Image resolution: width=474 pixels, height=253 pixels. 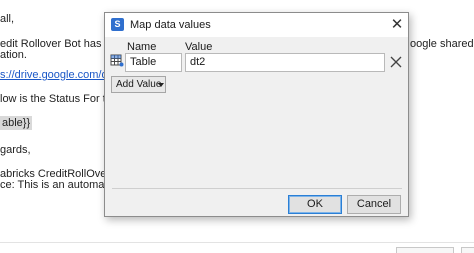 I want to click on dialog-titlebar: S Map data values ✕, so click(x=256, y=25).